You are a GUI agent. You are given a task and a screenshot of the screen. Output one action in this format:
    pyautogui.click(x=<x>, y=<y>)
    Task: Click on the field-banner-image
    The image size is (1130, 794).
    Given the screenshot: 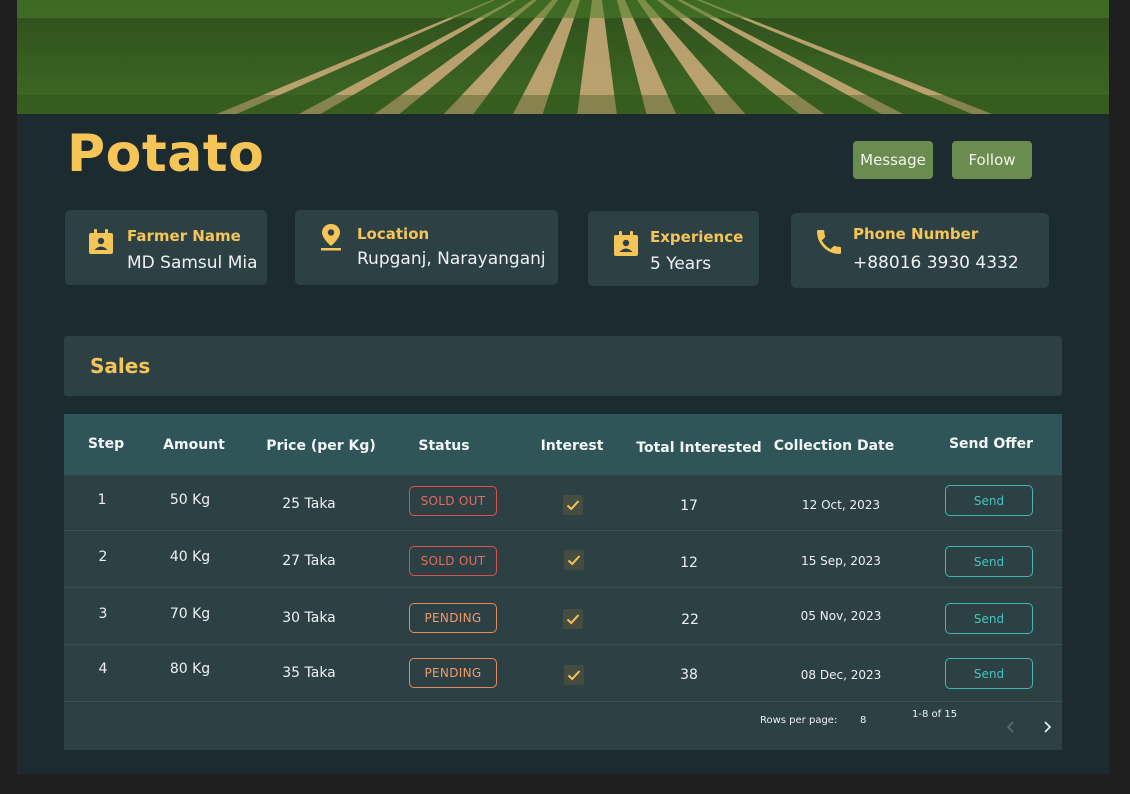 What is the action you would take?
    pyautogui.click(x=563, y=58)
    